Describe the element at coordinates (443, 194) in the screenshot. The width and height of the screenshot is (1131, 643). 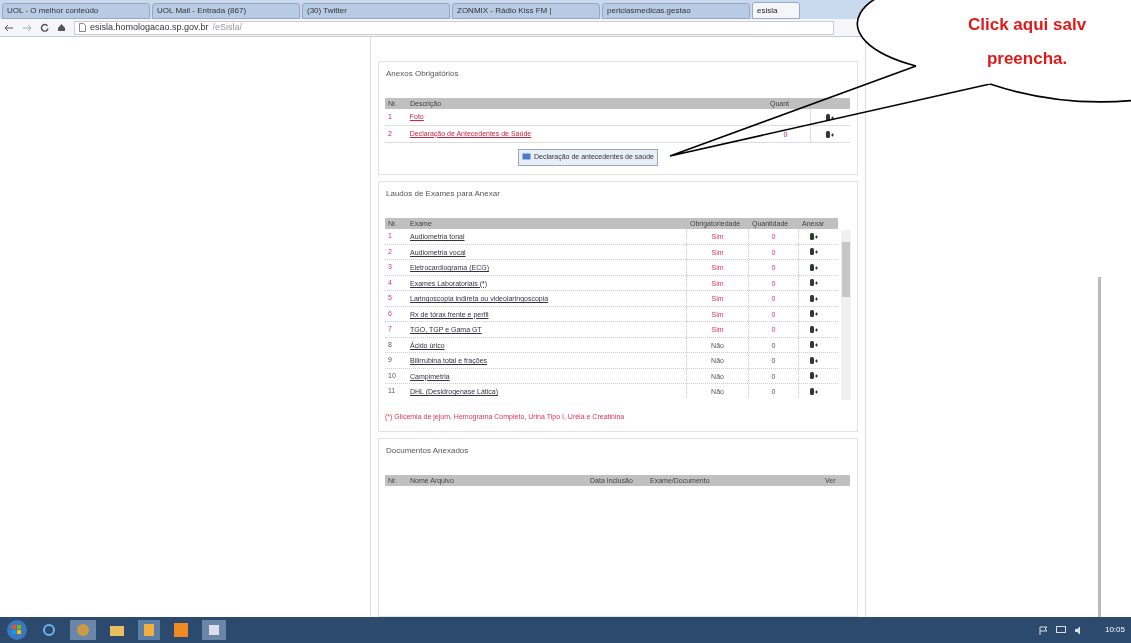
I see `fieldset-legend: Laudos de Exames para Anexar` at that location.